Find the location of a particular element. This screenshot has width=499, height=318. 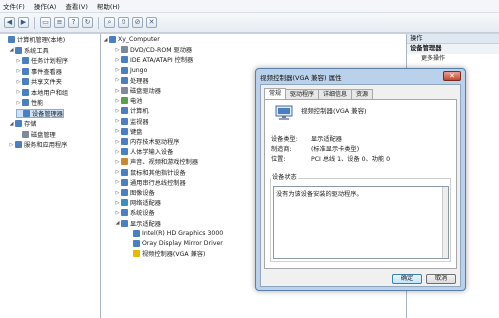

tree-item: Intel(R) HD Graphics 3000 is located at coordinates (175, 233).